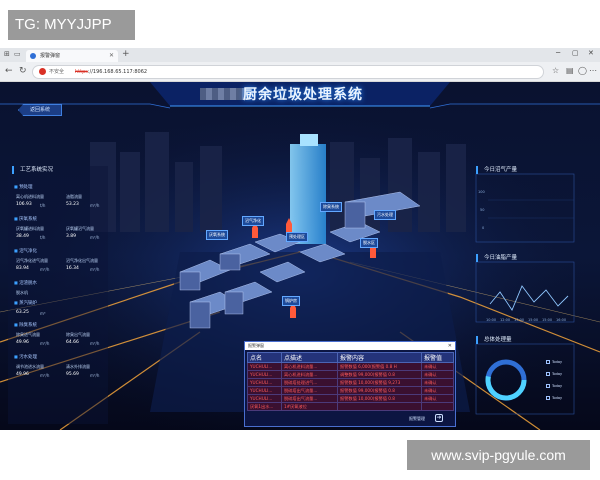  I want to click on metric-label: 清水外排流量, so click(78, 366).